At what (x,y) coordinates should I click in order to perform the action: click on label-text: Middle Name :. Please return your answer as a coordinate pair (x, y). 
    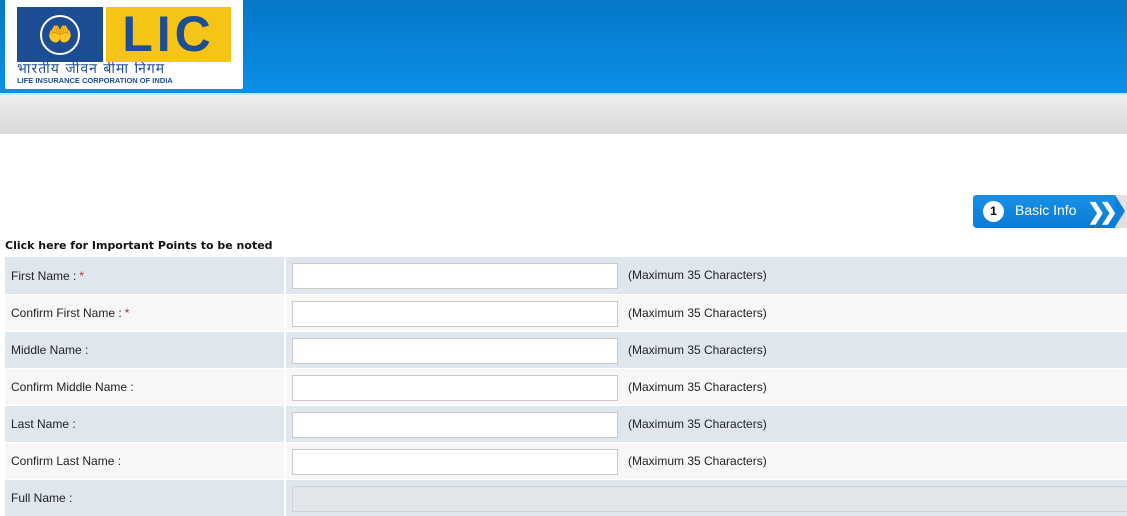
    Looking at the image, I should click on (50, 350).